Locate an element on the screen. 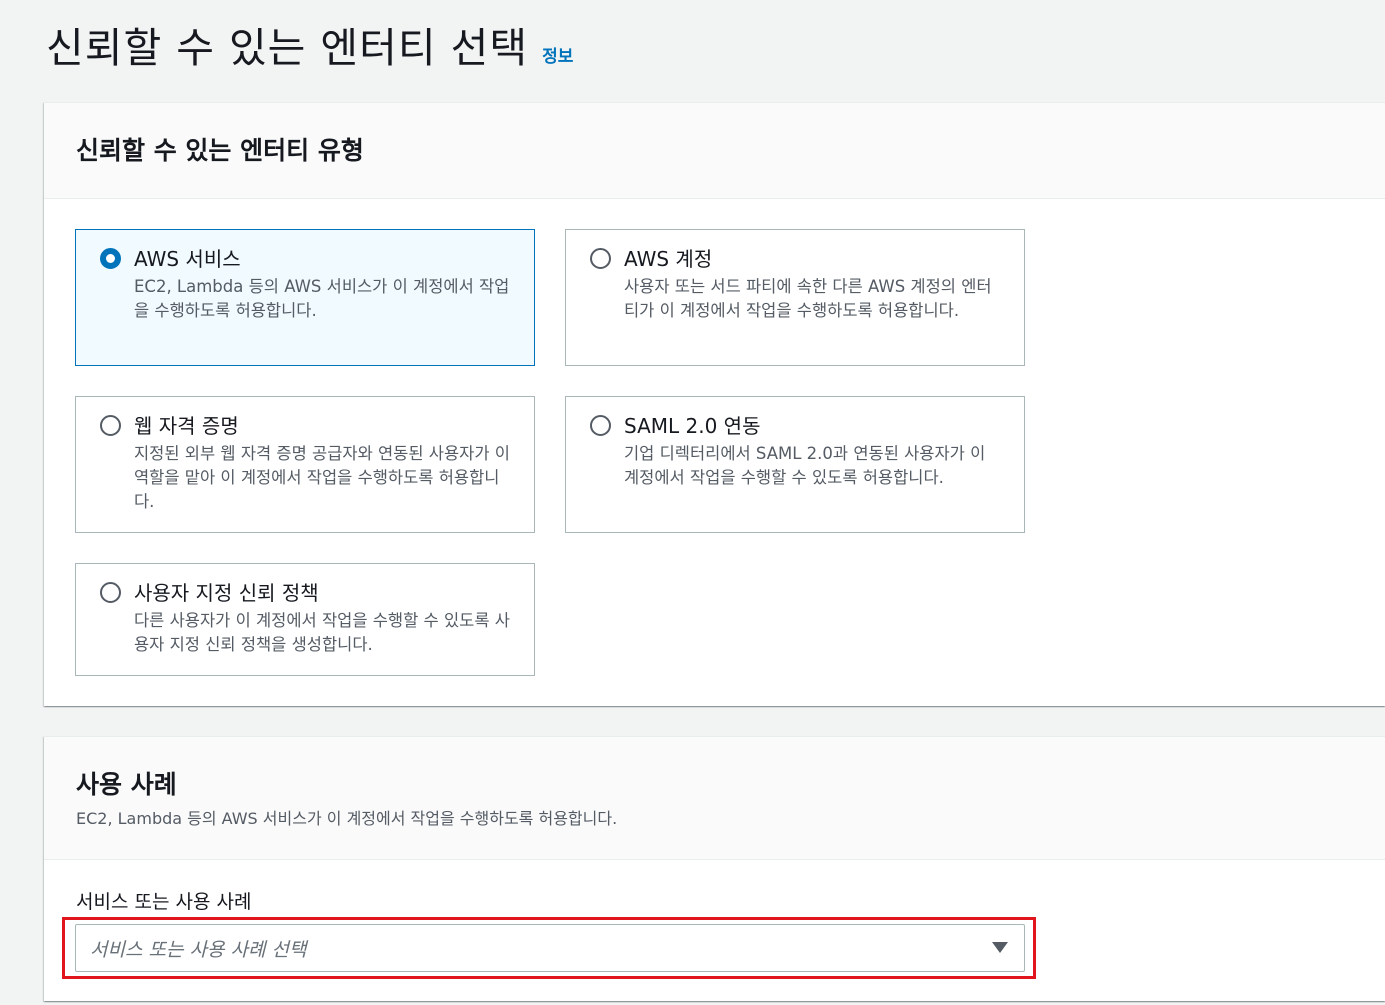 This screenshot has width=1385, height=1005. tile-title: AWS 계정 is located at coordinates (668, 259).